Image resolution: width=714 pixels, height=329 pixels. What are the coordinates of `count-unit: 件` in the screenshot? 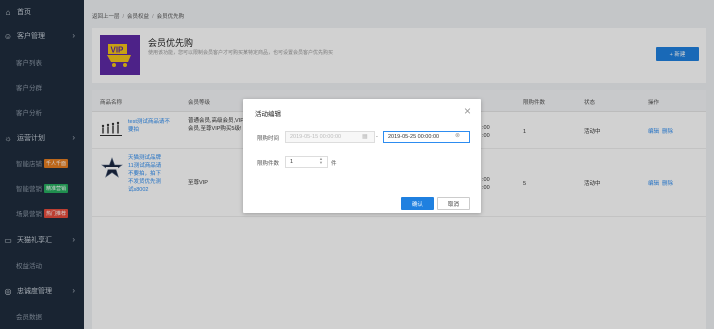 It's located at (334, 164).